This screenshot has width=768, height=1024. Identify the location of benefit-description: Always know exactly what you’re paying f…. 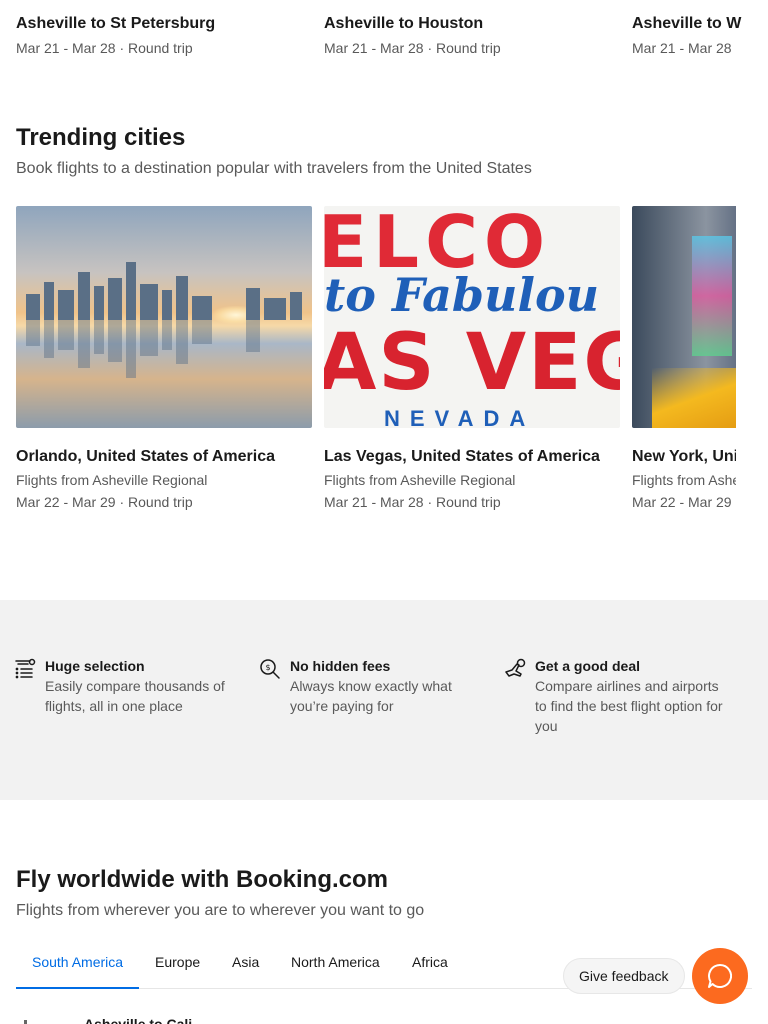
(371, 696).